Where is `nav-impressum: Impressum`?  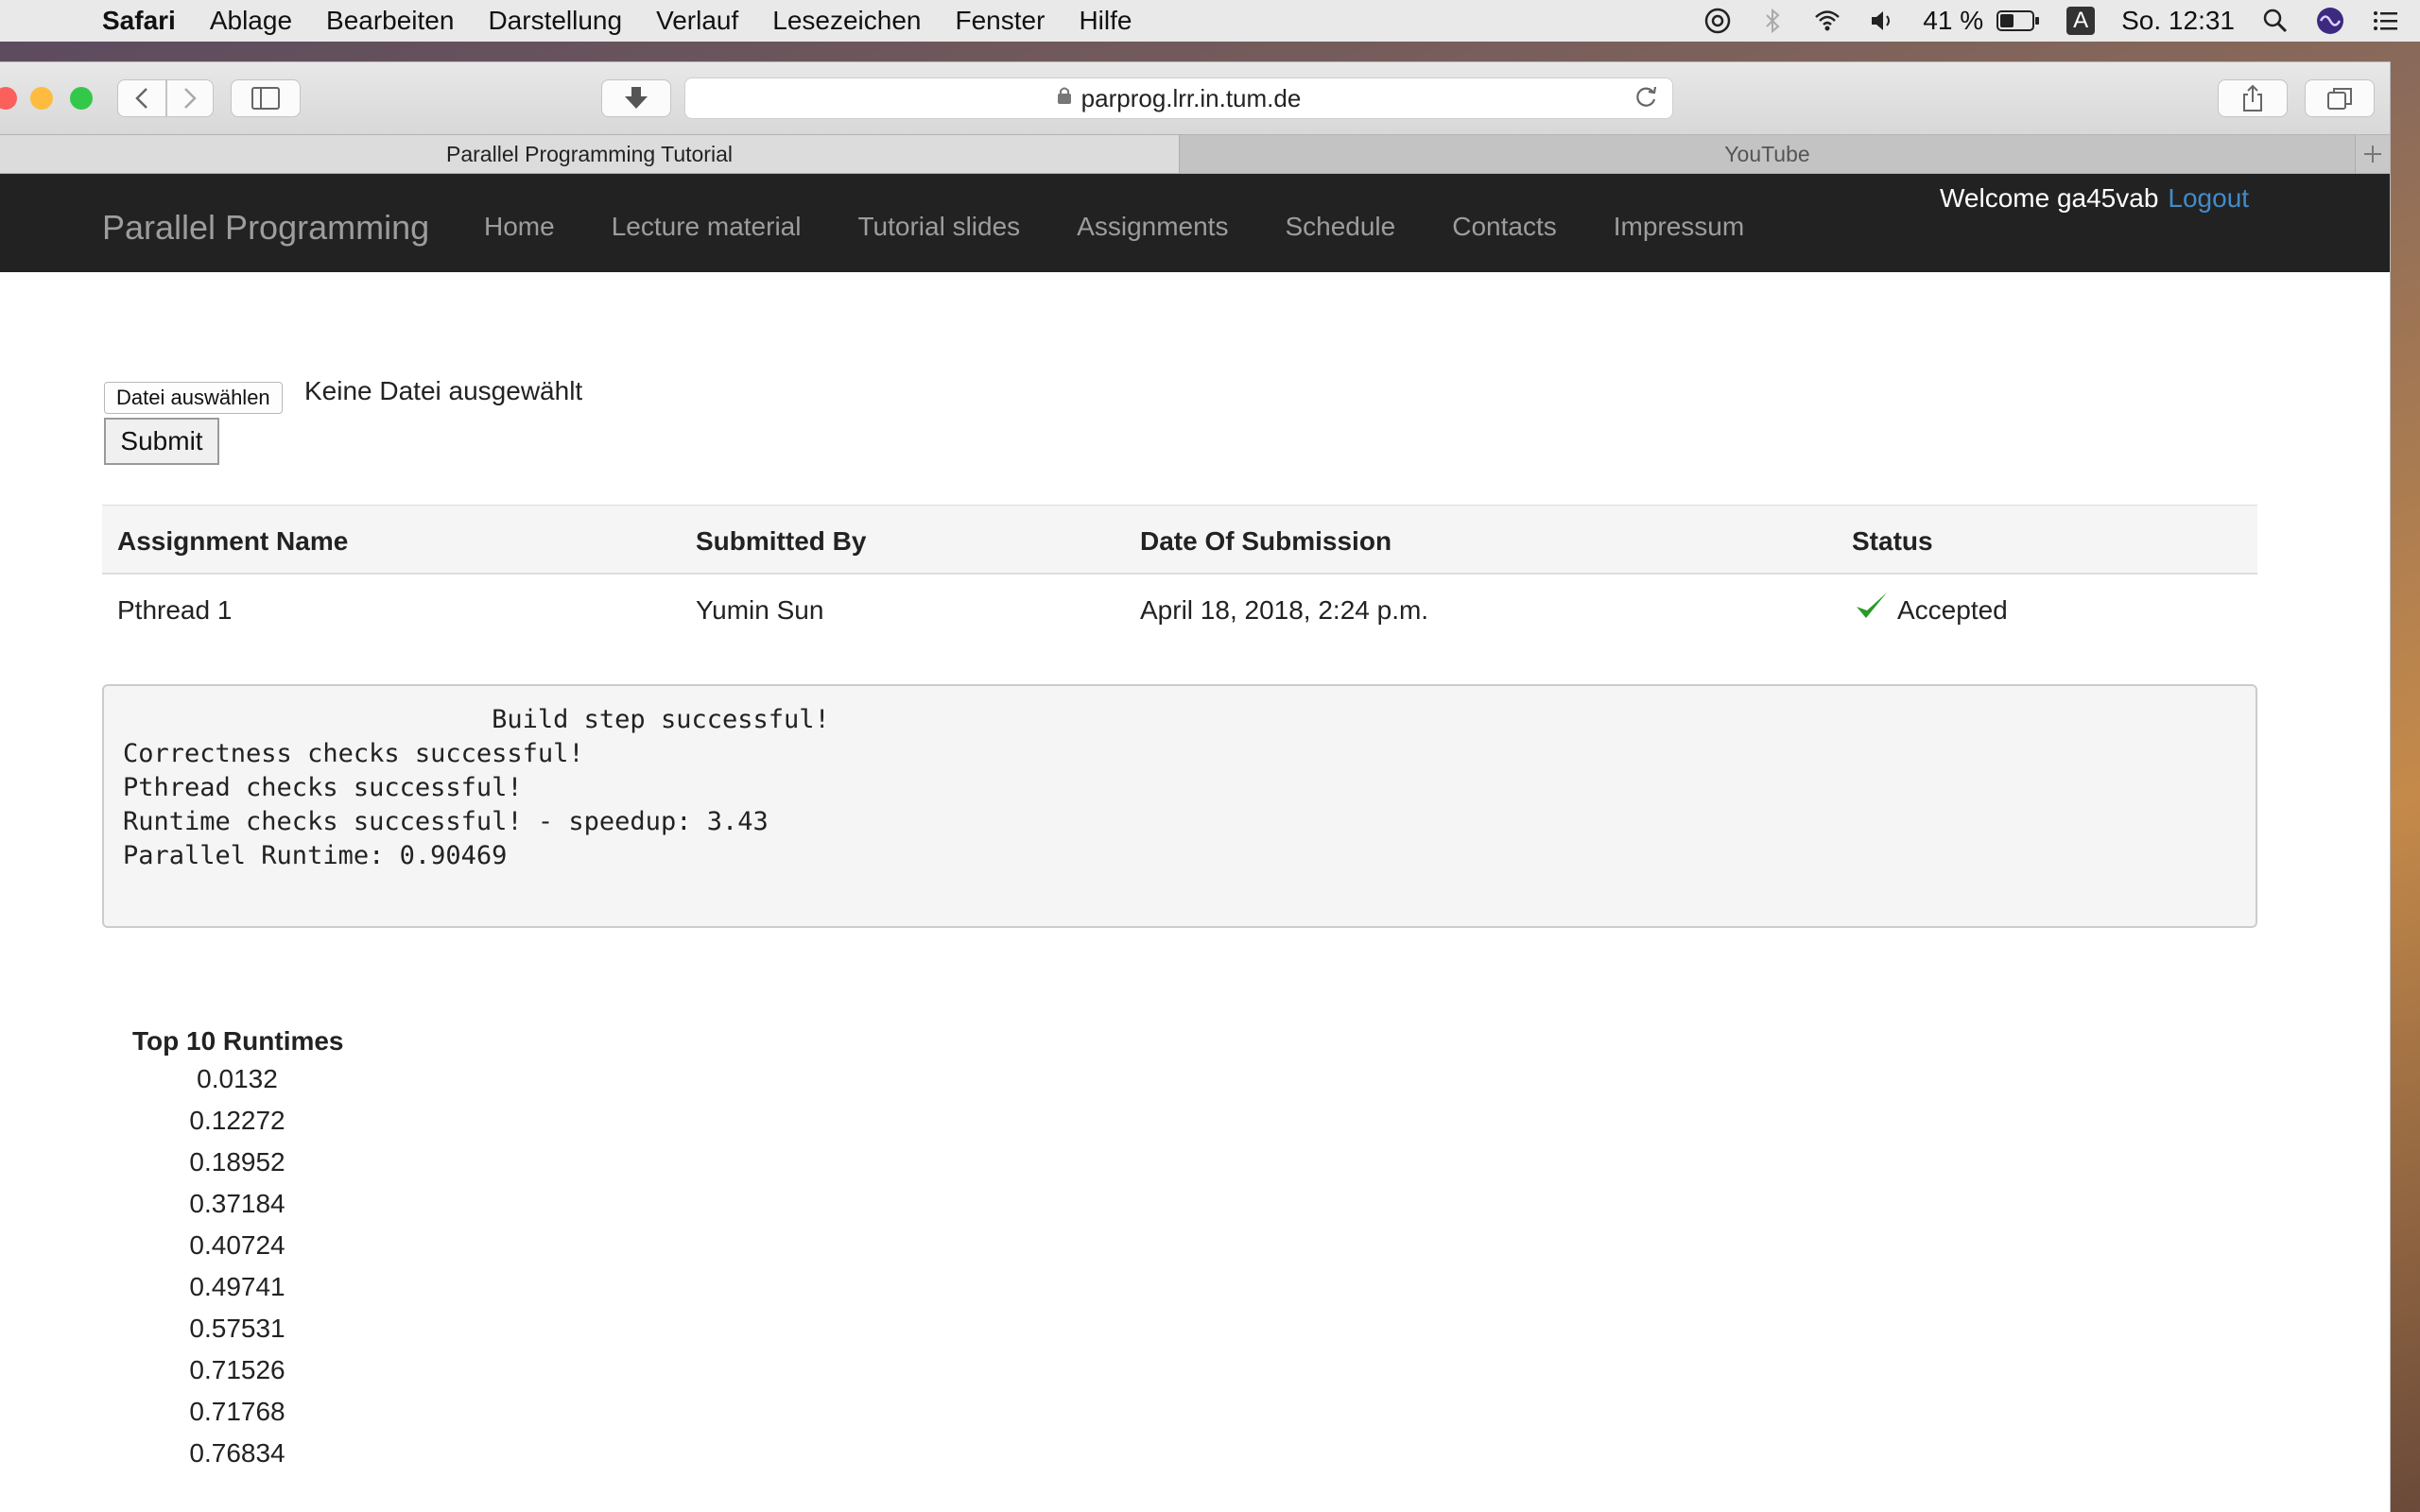 nav-impressum: Impressum is located at coordinates (1679, 227).